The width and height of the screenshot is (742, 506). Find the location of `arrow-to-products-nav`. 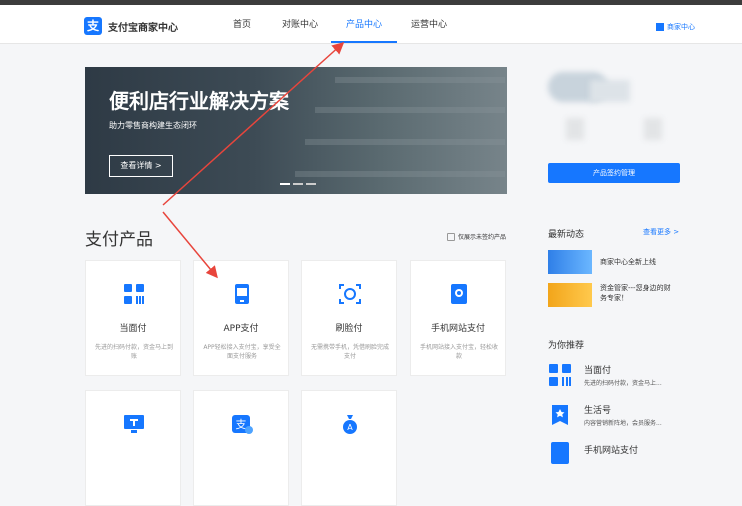

arrow-to-products-nav is located at coordinates (253, 123).